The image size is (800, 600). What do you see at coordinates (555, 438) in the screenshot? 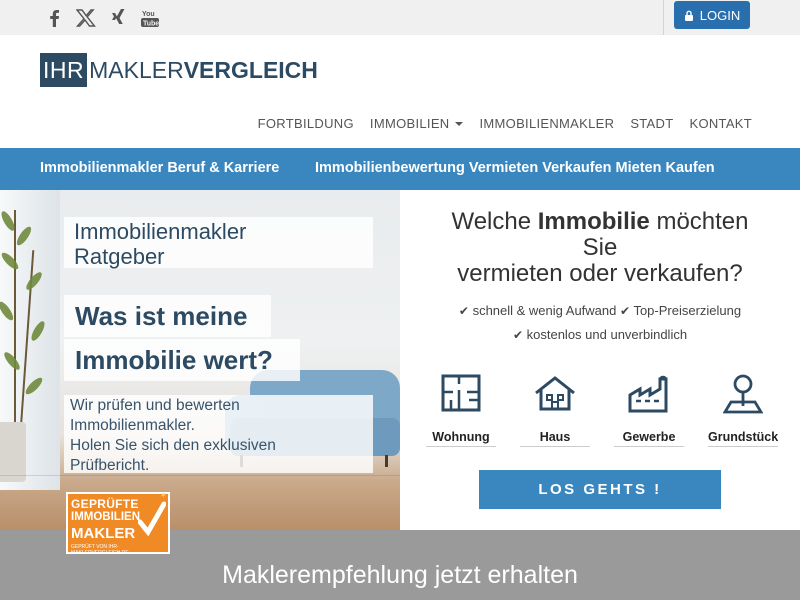
I see `property-type-label: Haus` at bounding box center [555, 438].